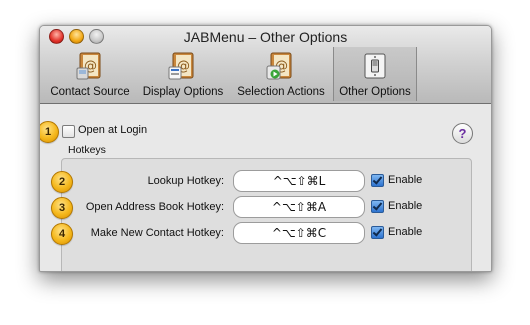  I want to click on make-new-contact-hotkey-enable-label: Enable, so click(405, 232).